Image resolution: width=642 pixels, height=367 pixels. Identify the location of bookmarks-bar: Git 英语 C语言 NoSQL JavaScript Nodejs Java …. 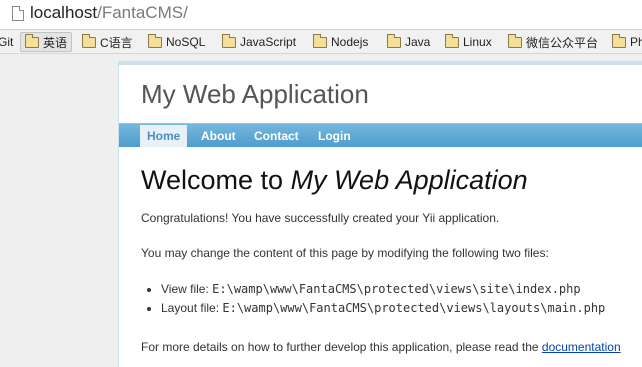
(321, 42).